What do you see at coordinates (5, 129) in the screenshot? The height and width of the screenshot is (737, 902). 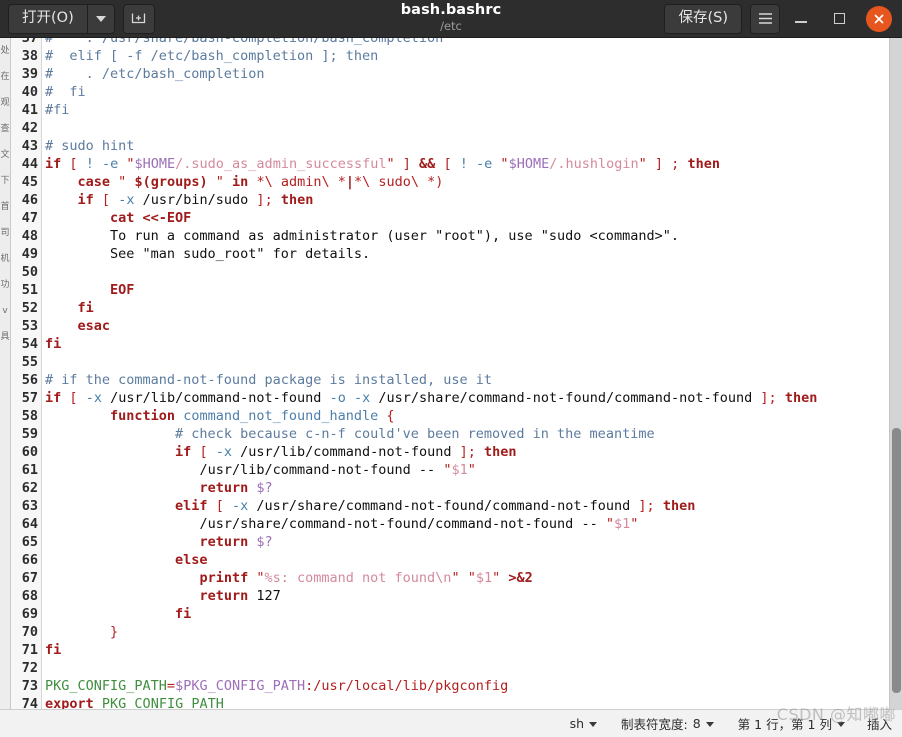 I see `background-window-glyph: 查` at bounding box center [5, 129].